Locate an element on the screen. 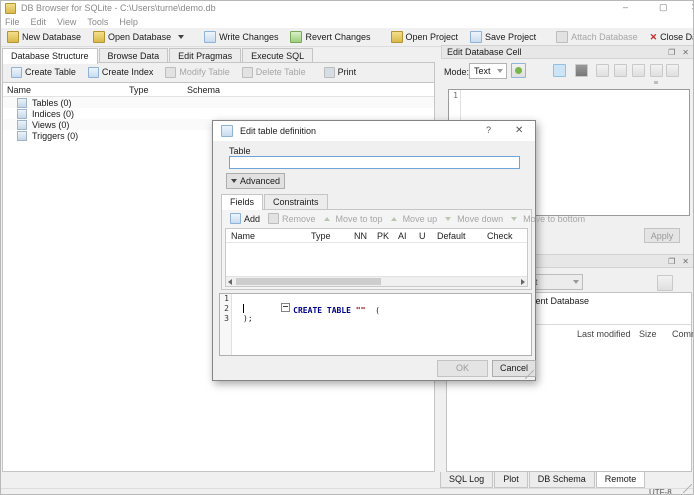 The width and height of the screenshot is (694, 495). menu-file: File is located at coordinates (12, 22).